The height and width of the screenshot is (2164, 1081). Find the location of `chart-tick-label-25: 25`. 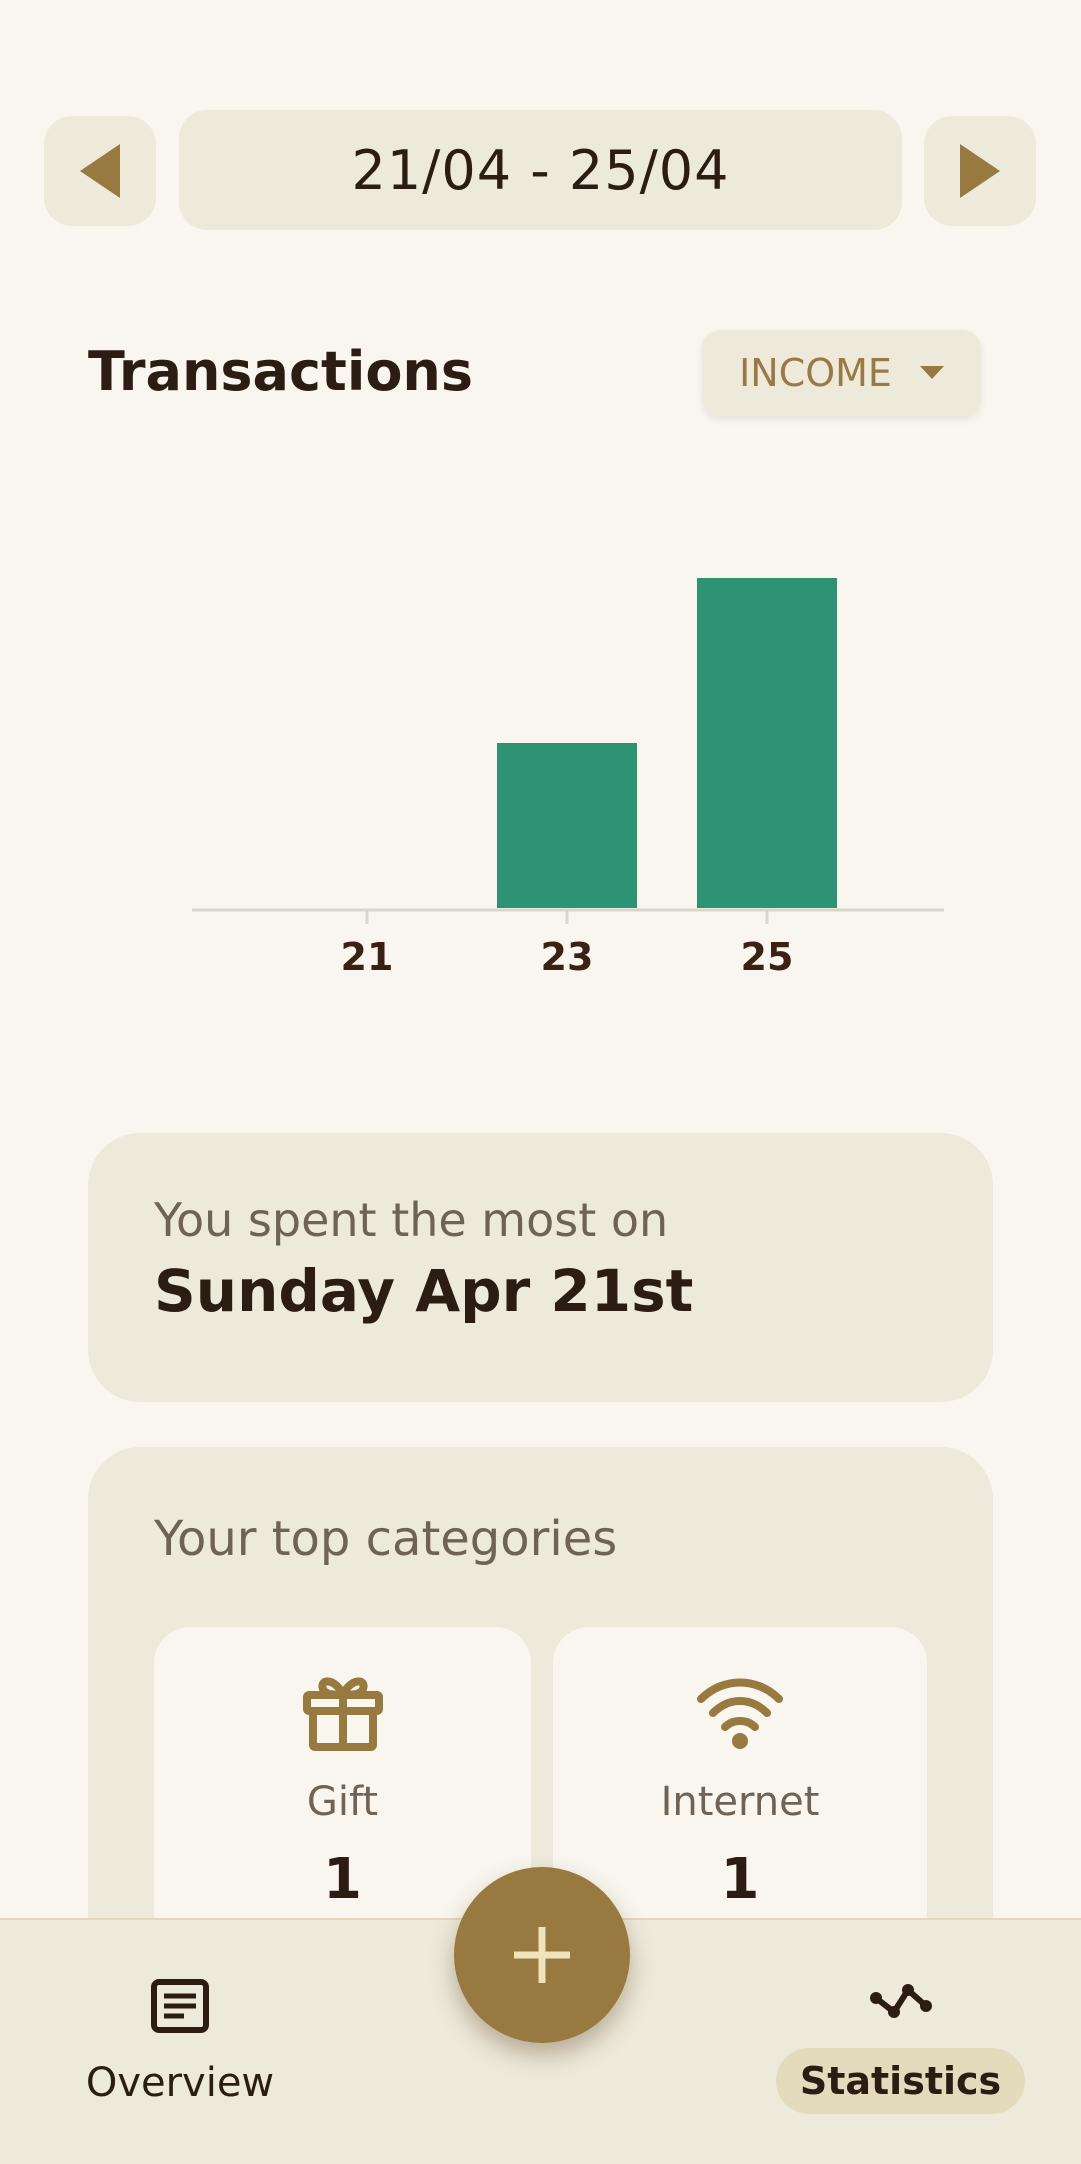

chart-tick-label-25: 25 is located at coordinates (767, 957).